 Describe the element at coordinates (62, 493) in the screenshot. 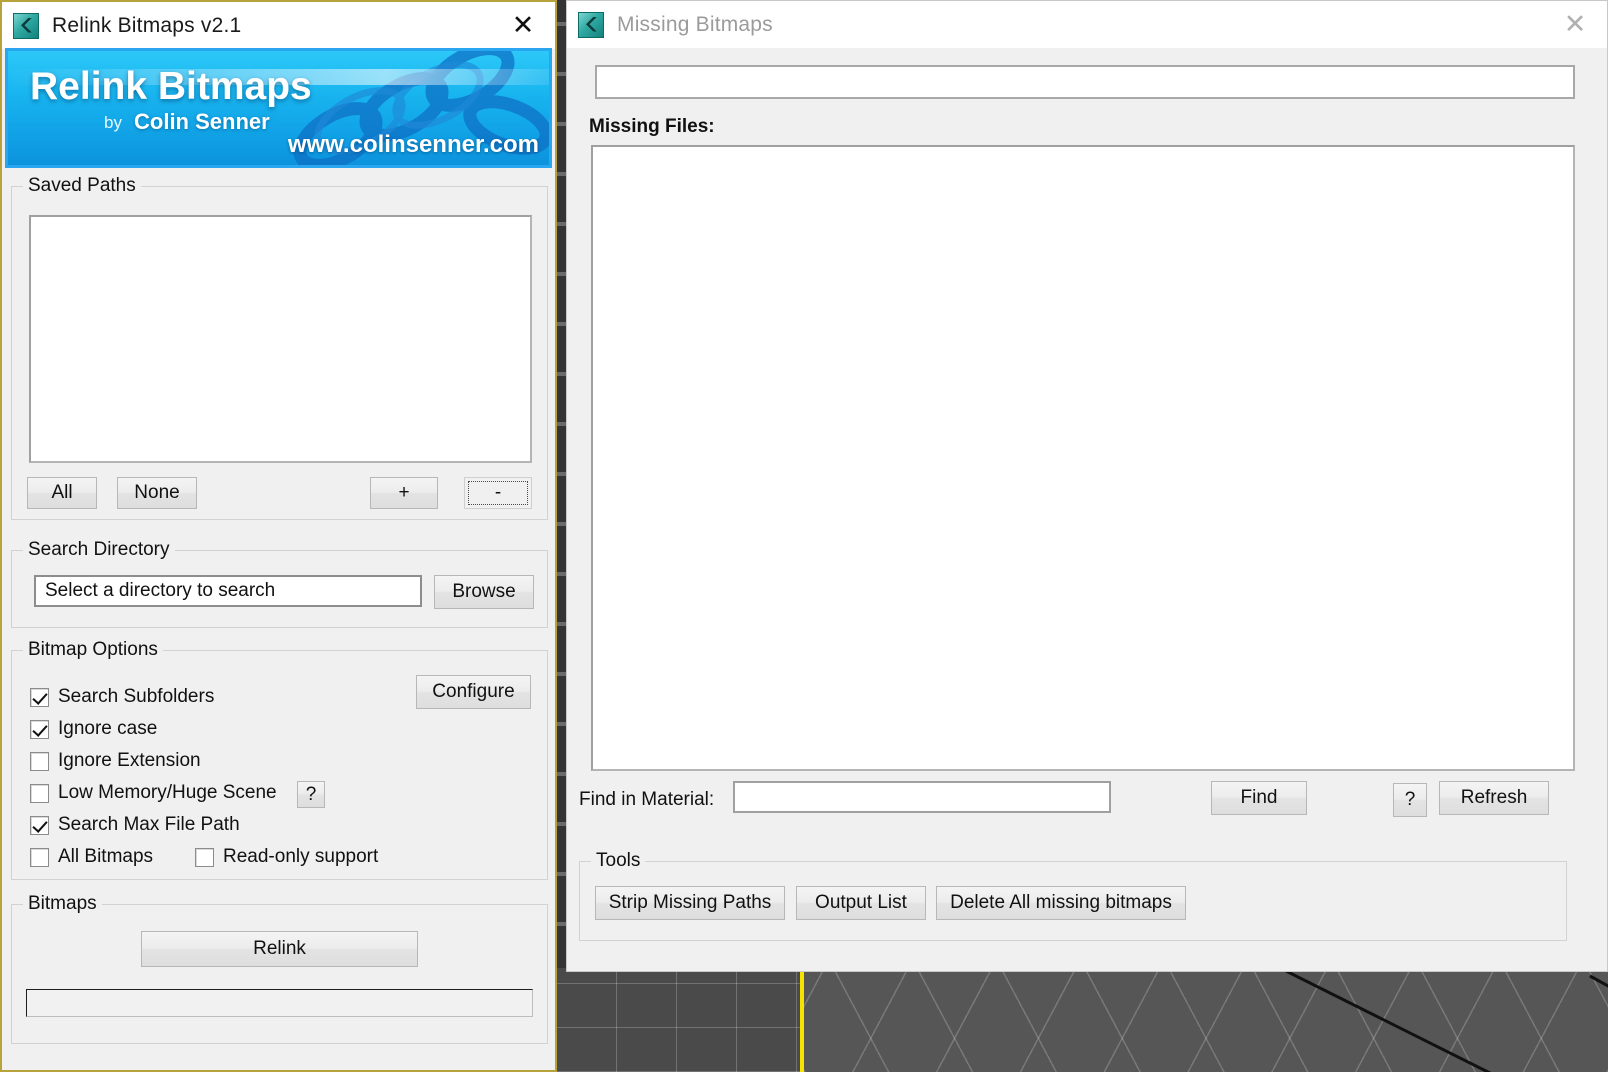

I see `select-all-button: All` at that location.